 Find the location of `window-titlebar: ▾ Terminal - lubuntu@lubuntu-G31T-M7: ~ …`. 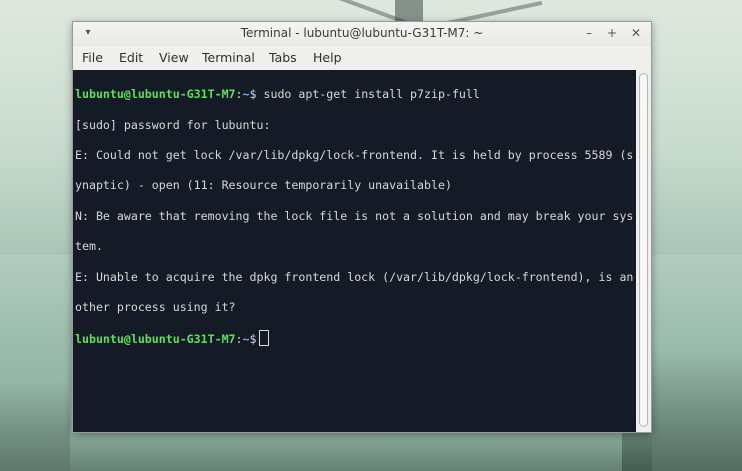

window-titlebar: ▾ Terminal - lubuntu@lubuntu-G31T-M7: ~ … is located at coordinates (362, 34).